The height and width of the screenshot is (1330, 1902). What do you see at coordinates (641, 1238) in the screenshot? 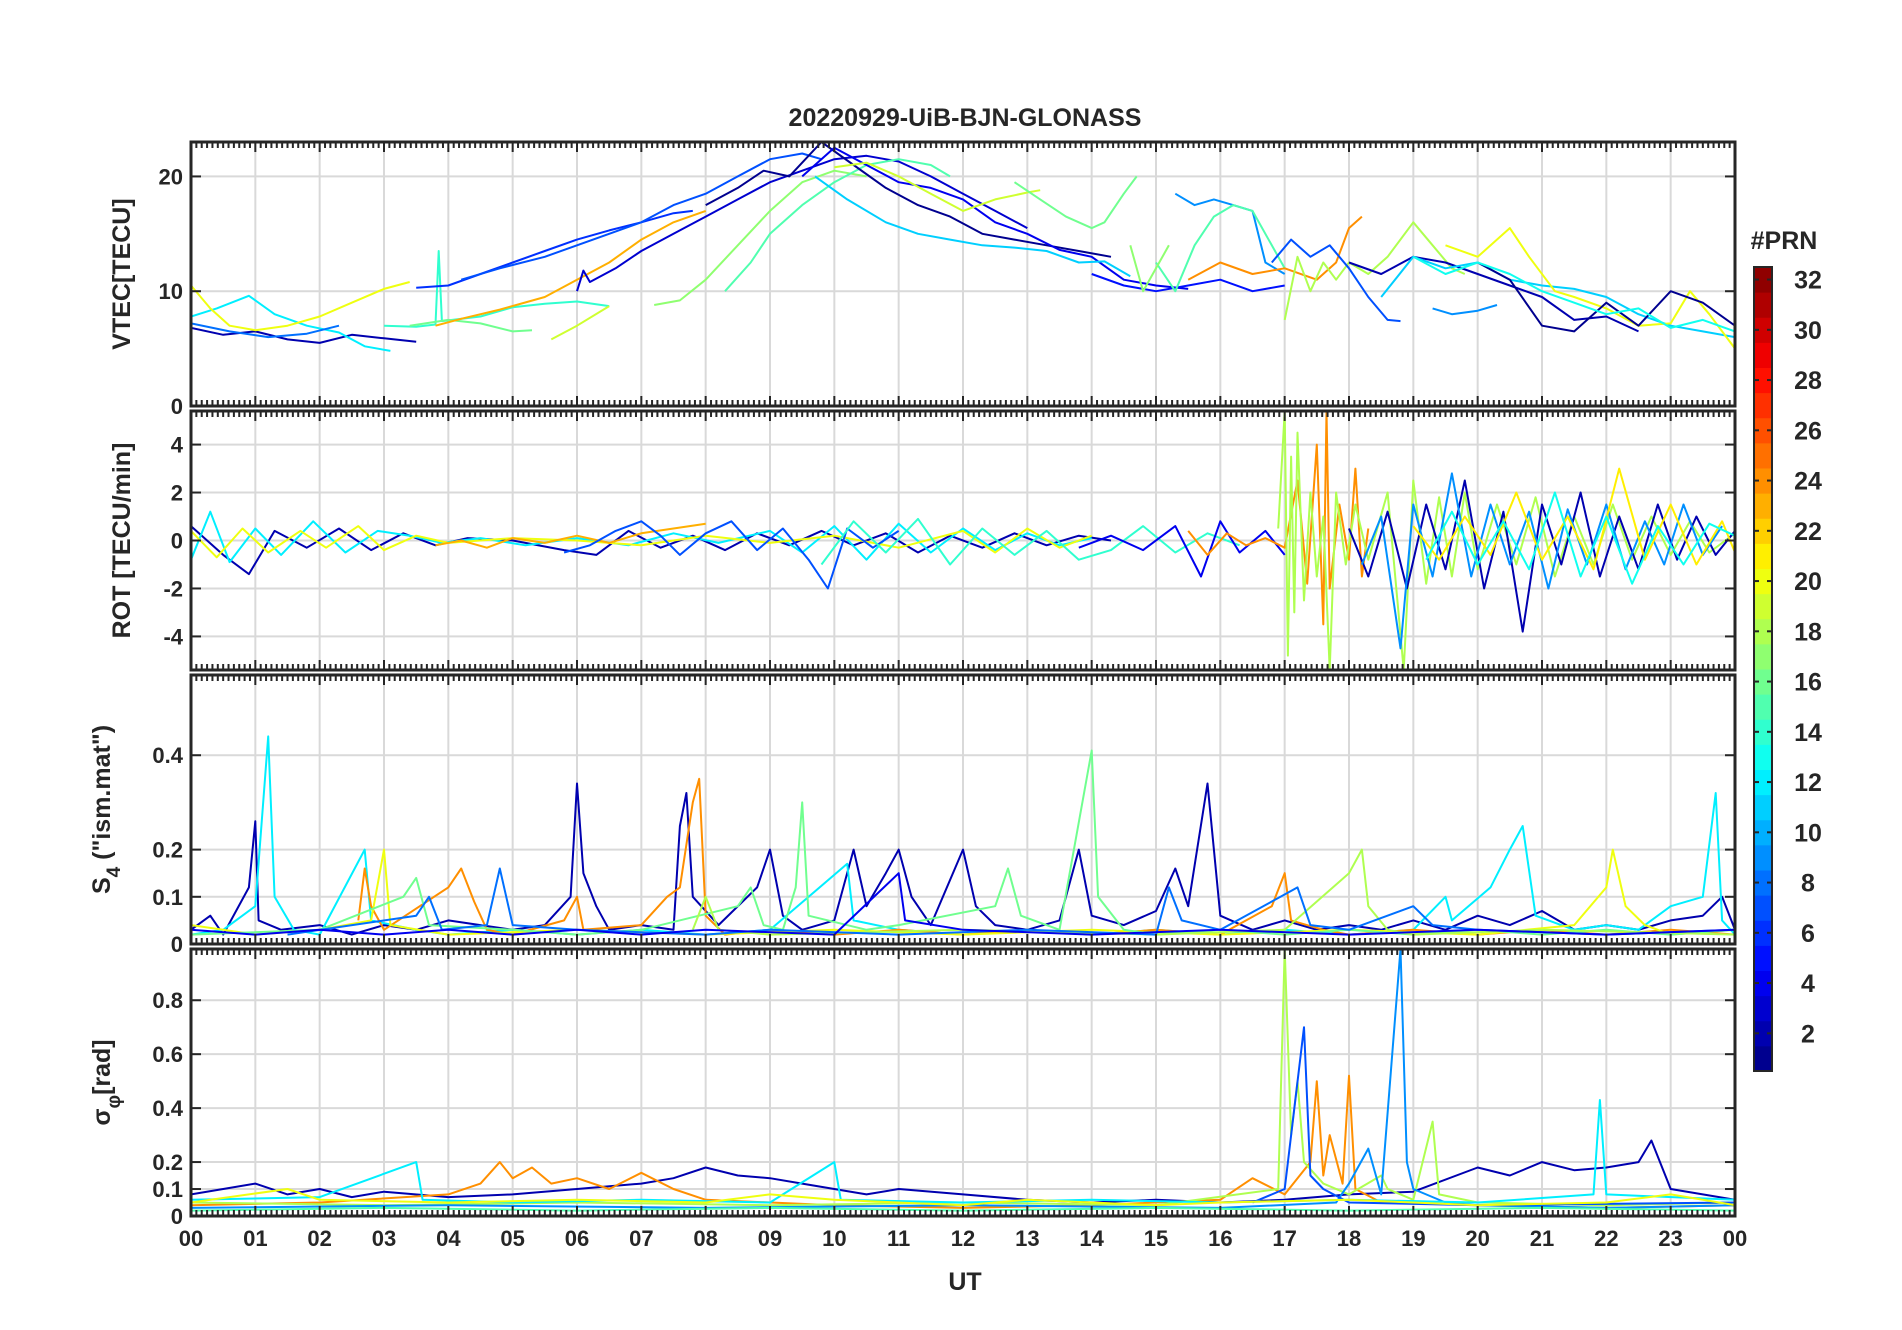
I see `x-tick-label: 07` at bounding box center [641, 1238].